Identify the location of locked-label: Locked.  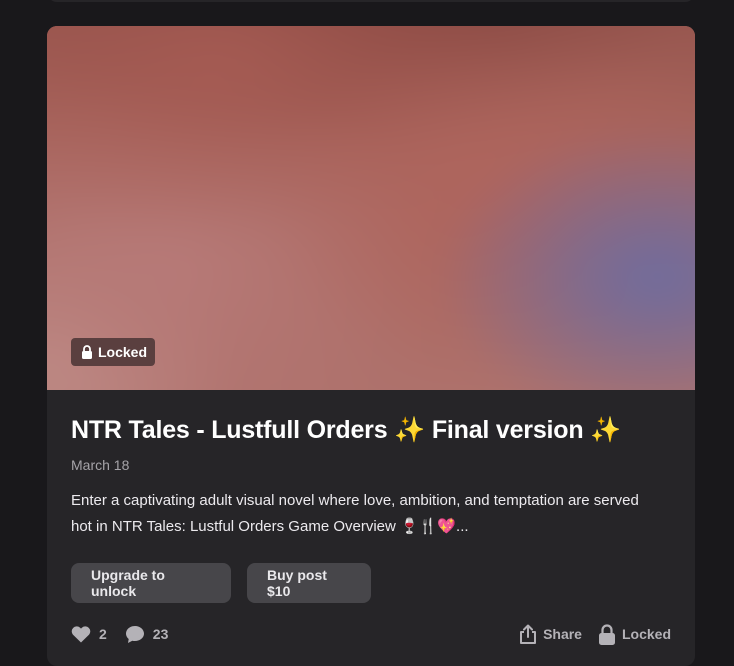
(646, 634).